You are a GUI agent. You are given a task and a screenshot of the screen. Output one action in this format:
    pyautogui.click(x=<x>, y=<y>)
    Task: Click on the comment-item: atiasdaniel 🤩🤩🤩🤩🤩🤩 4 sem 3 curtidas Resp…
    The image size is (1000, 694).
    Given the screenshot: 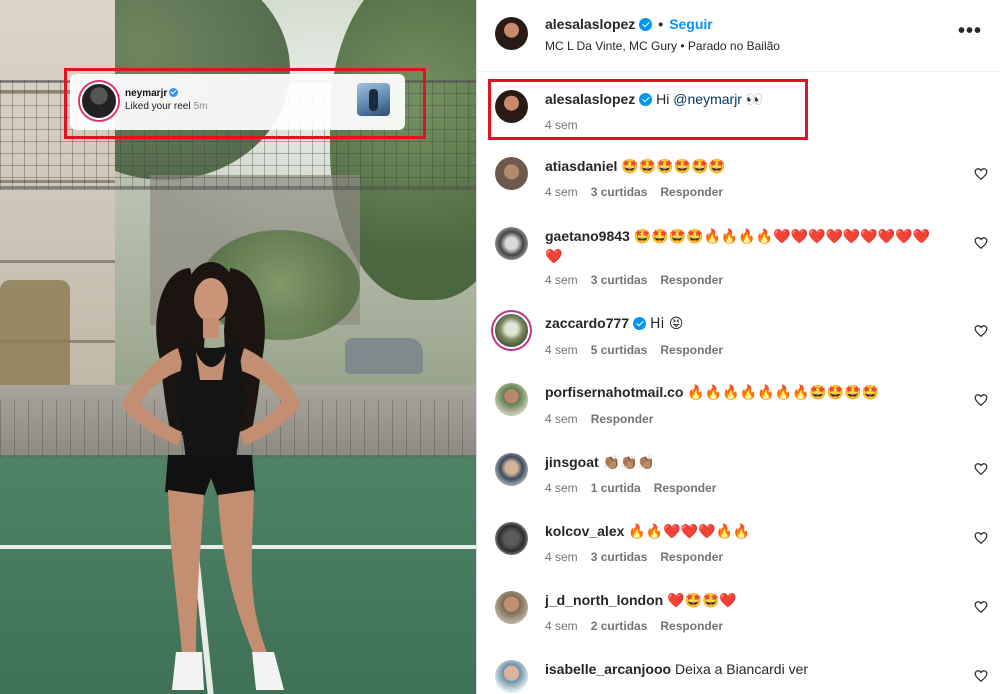 What is the action you would take?
    pyautogui.click(x=738, y=182)
    